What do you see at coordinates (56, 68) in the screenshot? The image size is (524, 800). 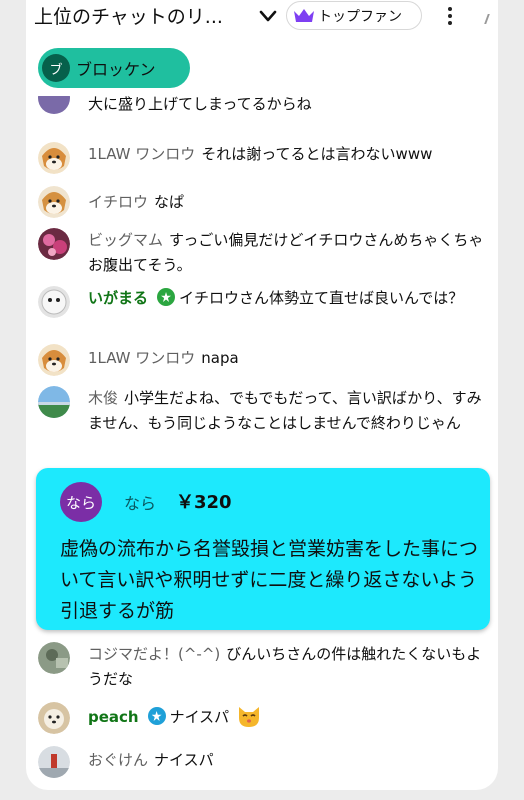 I see `avatar: ブ` at bounding box center [56, 68].